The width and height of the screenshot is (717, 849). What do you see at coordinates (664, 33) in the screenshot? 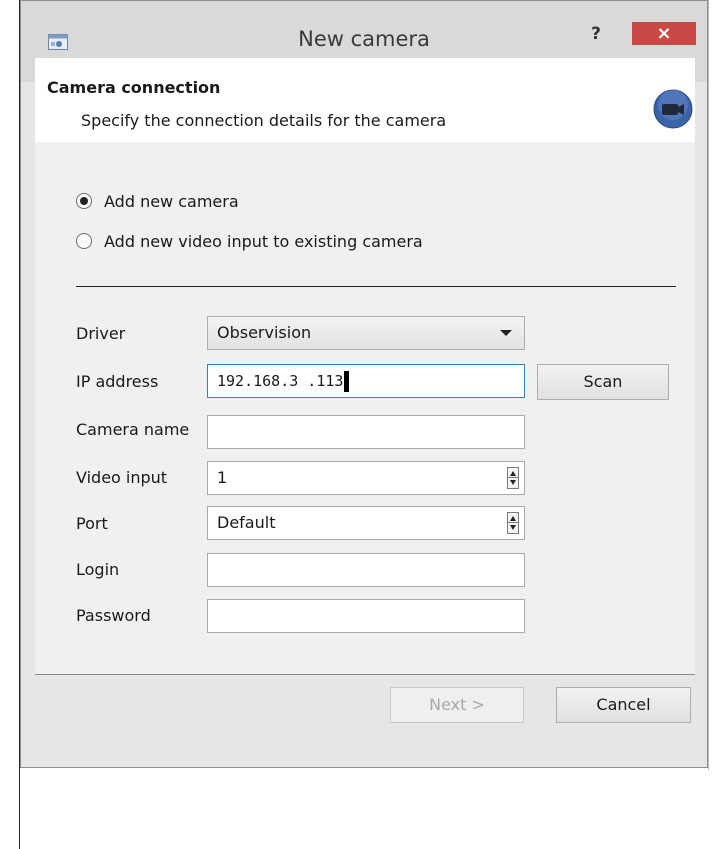
I see `close-button: ×` at bounding box center [664, 33].